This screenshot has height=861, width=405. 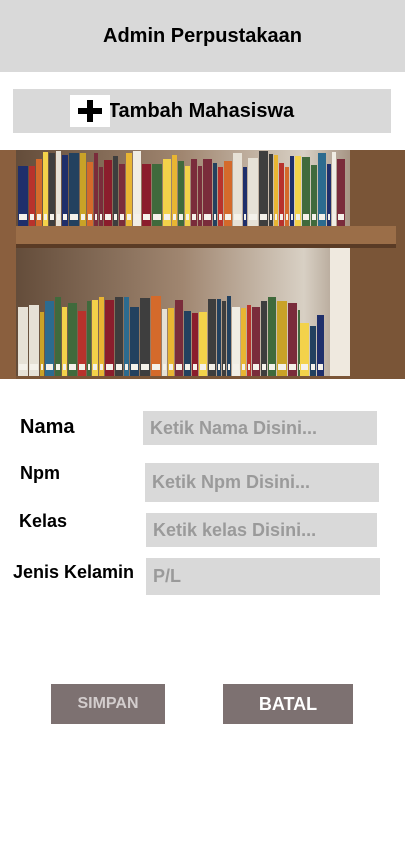 I want to click on kelas-input, so click(x=261, y=530).